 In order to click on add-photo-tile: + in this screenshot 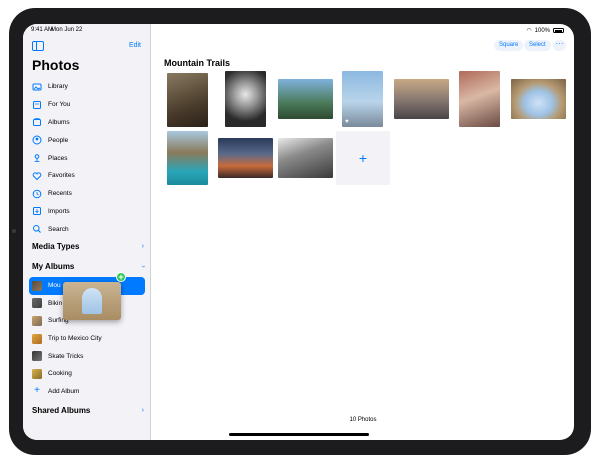, I will do `click(363, 158)`.